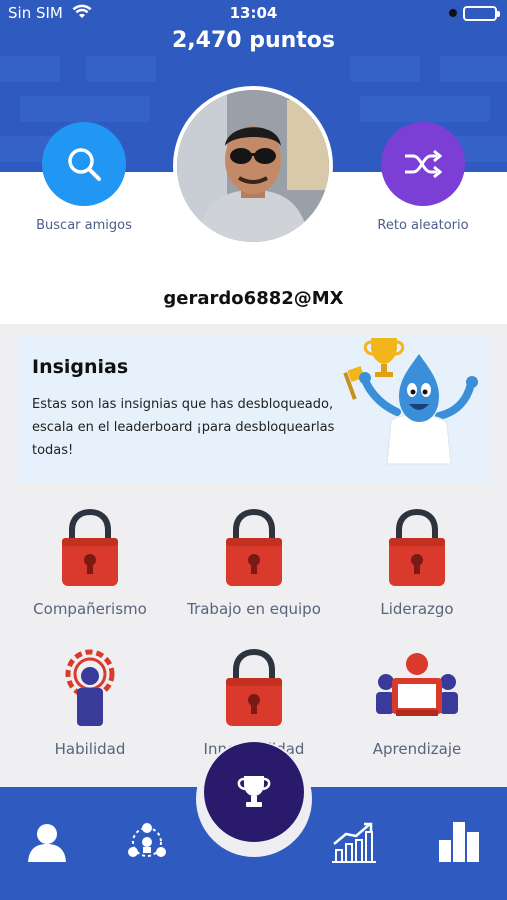 This screenshot has width=507, height=900. I want to click on badge-companerismo: Compañerismo, so click(90, 563).